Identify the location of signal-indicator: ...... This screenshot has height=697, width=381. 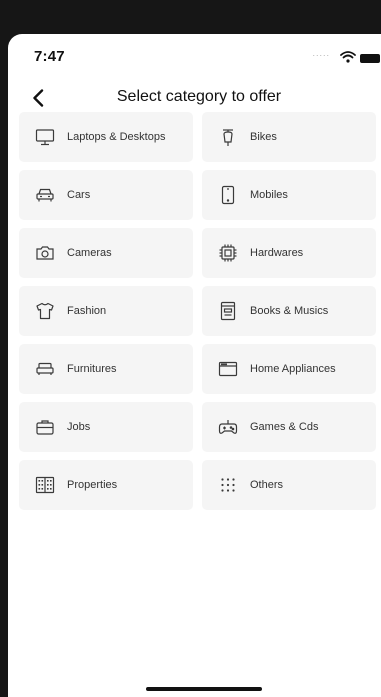
(321, 53).